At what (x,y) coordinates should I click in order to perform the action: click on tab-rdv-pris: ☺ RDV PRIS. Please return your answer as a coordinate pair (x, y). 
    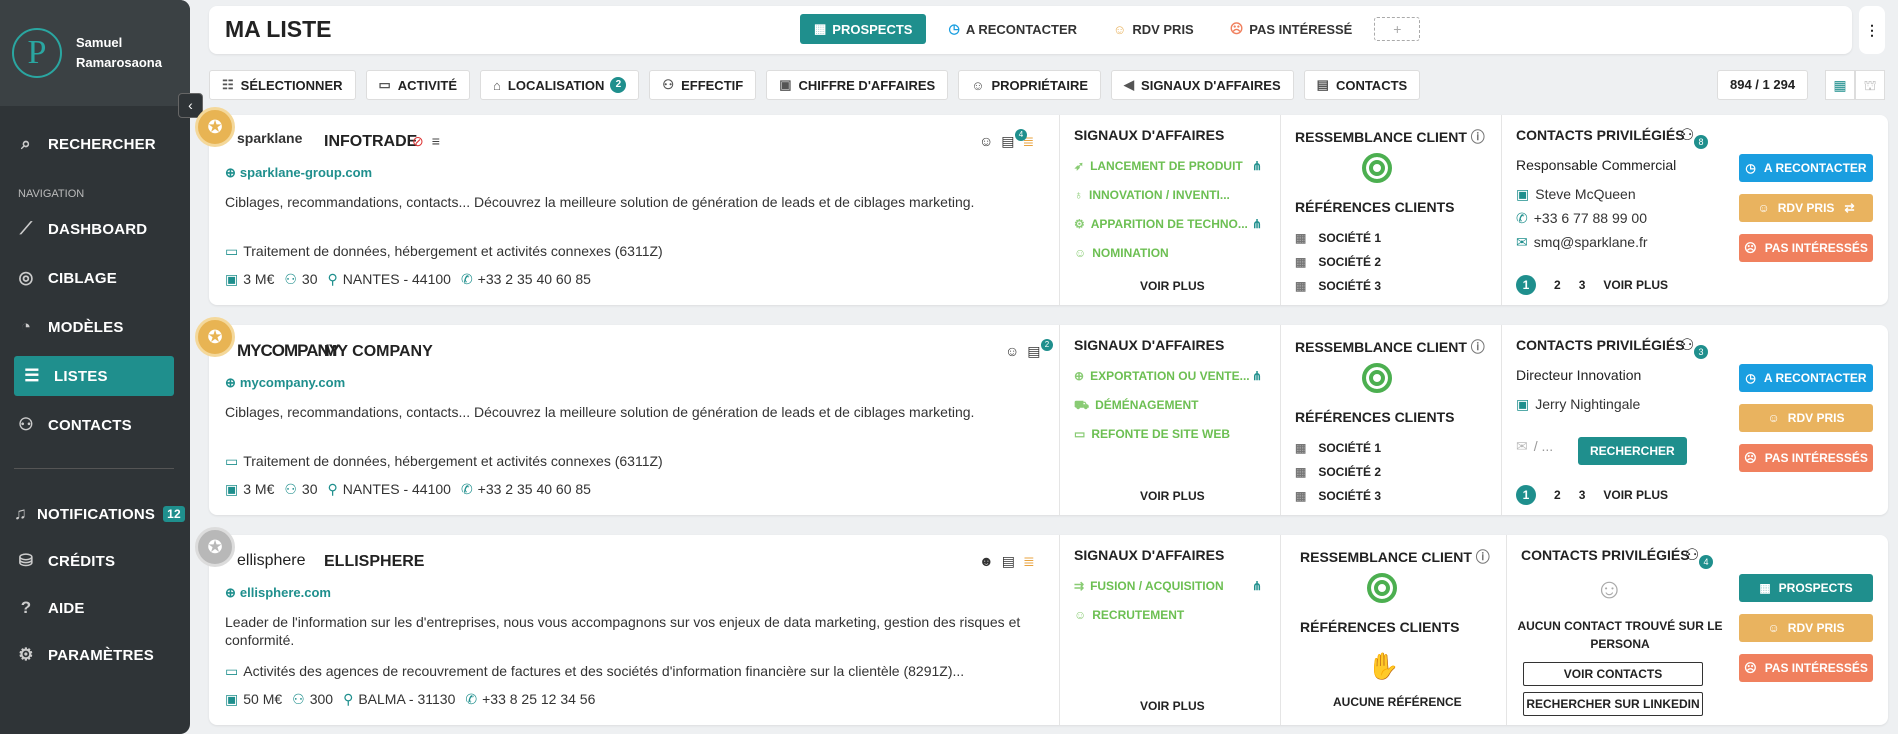
    Looking at the image, I should click on (1153, 29).